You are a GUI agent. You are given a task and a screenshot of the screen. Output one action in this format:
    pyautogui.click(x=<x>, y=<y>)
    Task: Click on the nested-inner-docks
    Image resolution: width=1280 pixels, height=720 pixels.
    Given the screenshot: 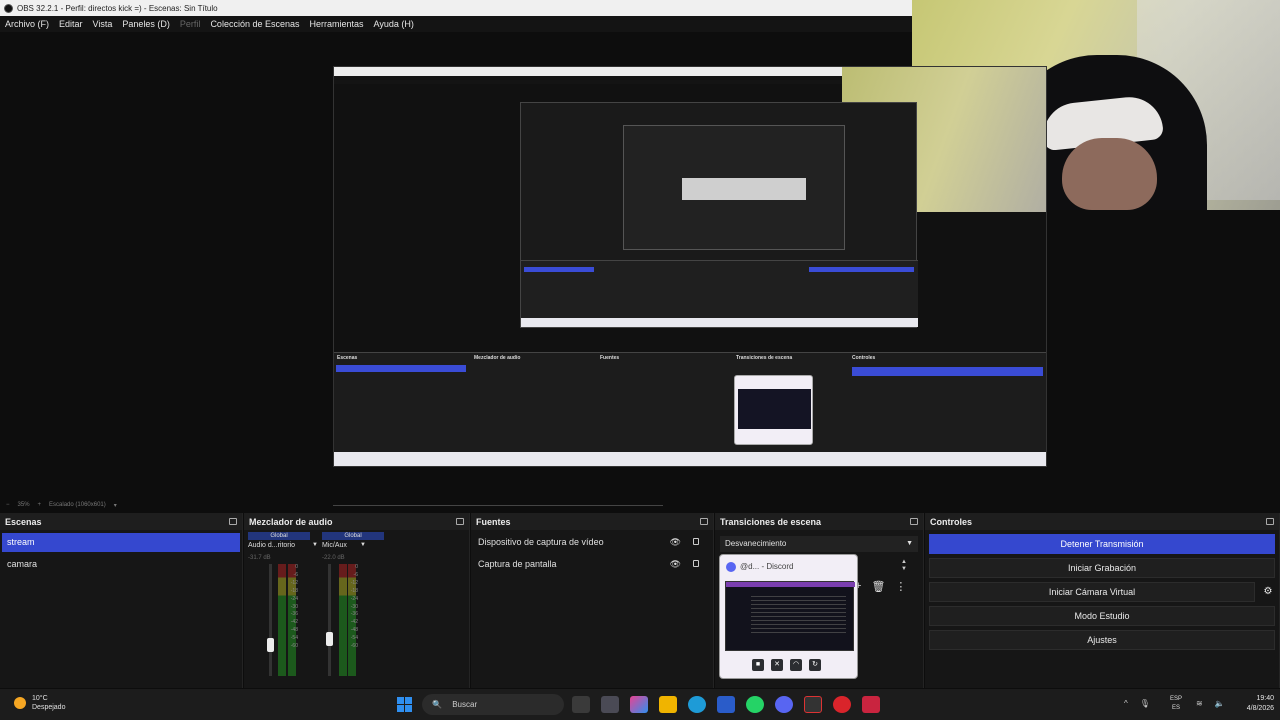 What is the action you would take?
    pyautogui.click(x=719, y=290)
    